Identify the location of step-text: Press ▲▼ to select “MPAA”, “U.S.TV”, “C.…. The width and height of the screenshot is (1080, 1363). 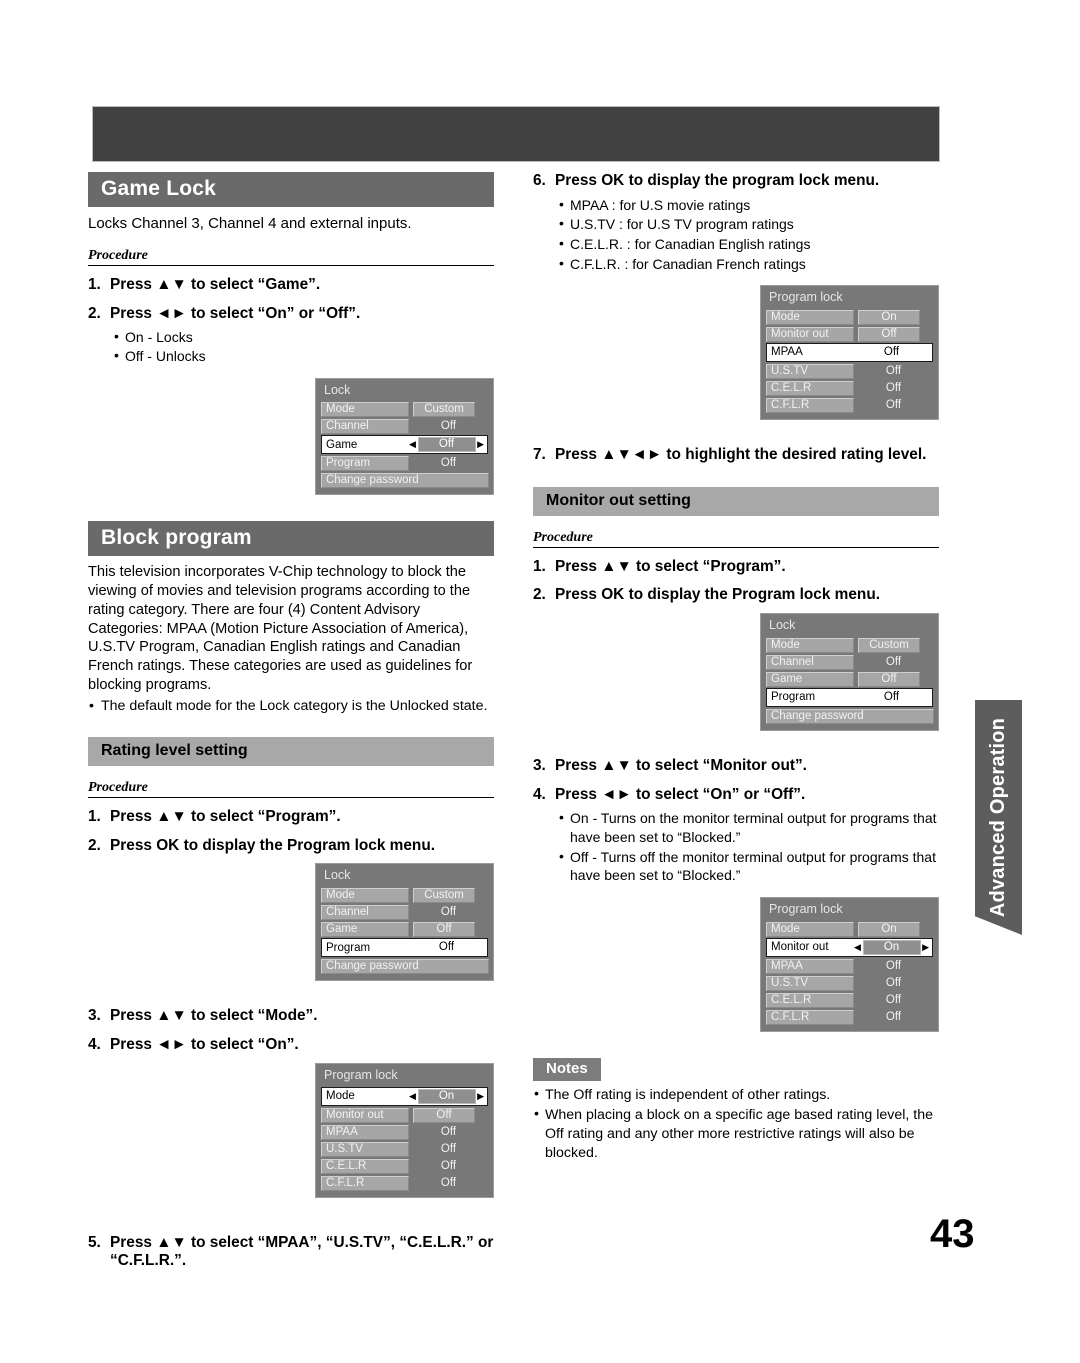
(302, 1251).